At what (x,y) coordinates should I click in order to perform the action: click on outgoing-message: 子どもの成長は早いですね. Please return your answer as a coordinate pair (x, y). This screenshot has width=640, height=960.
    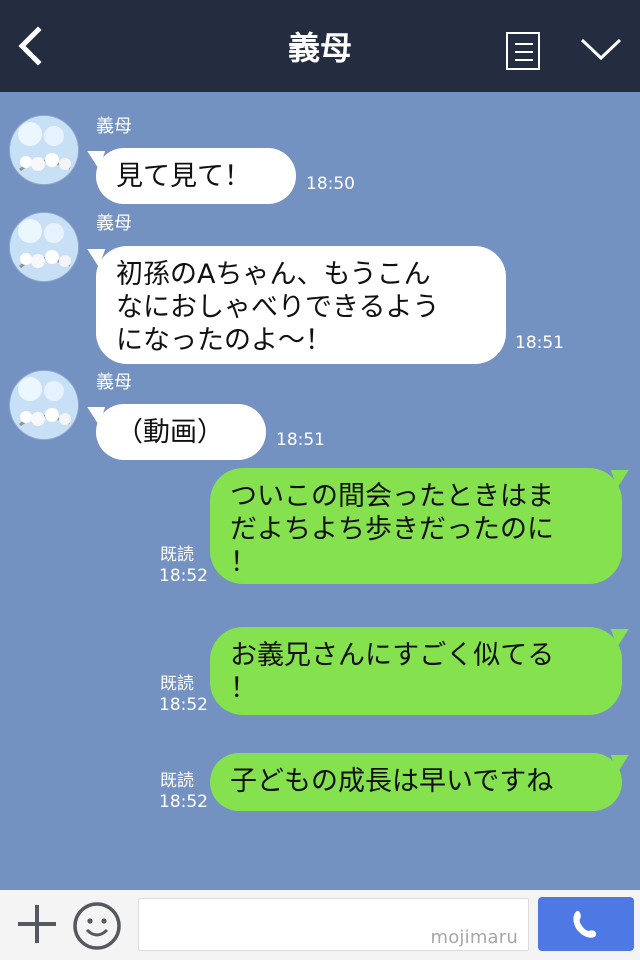
    Looking at the image, I should click on (416, 782).